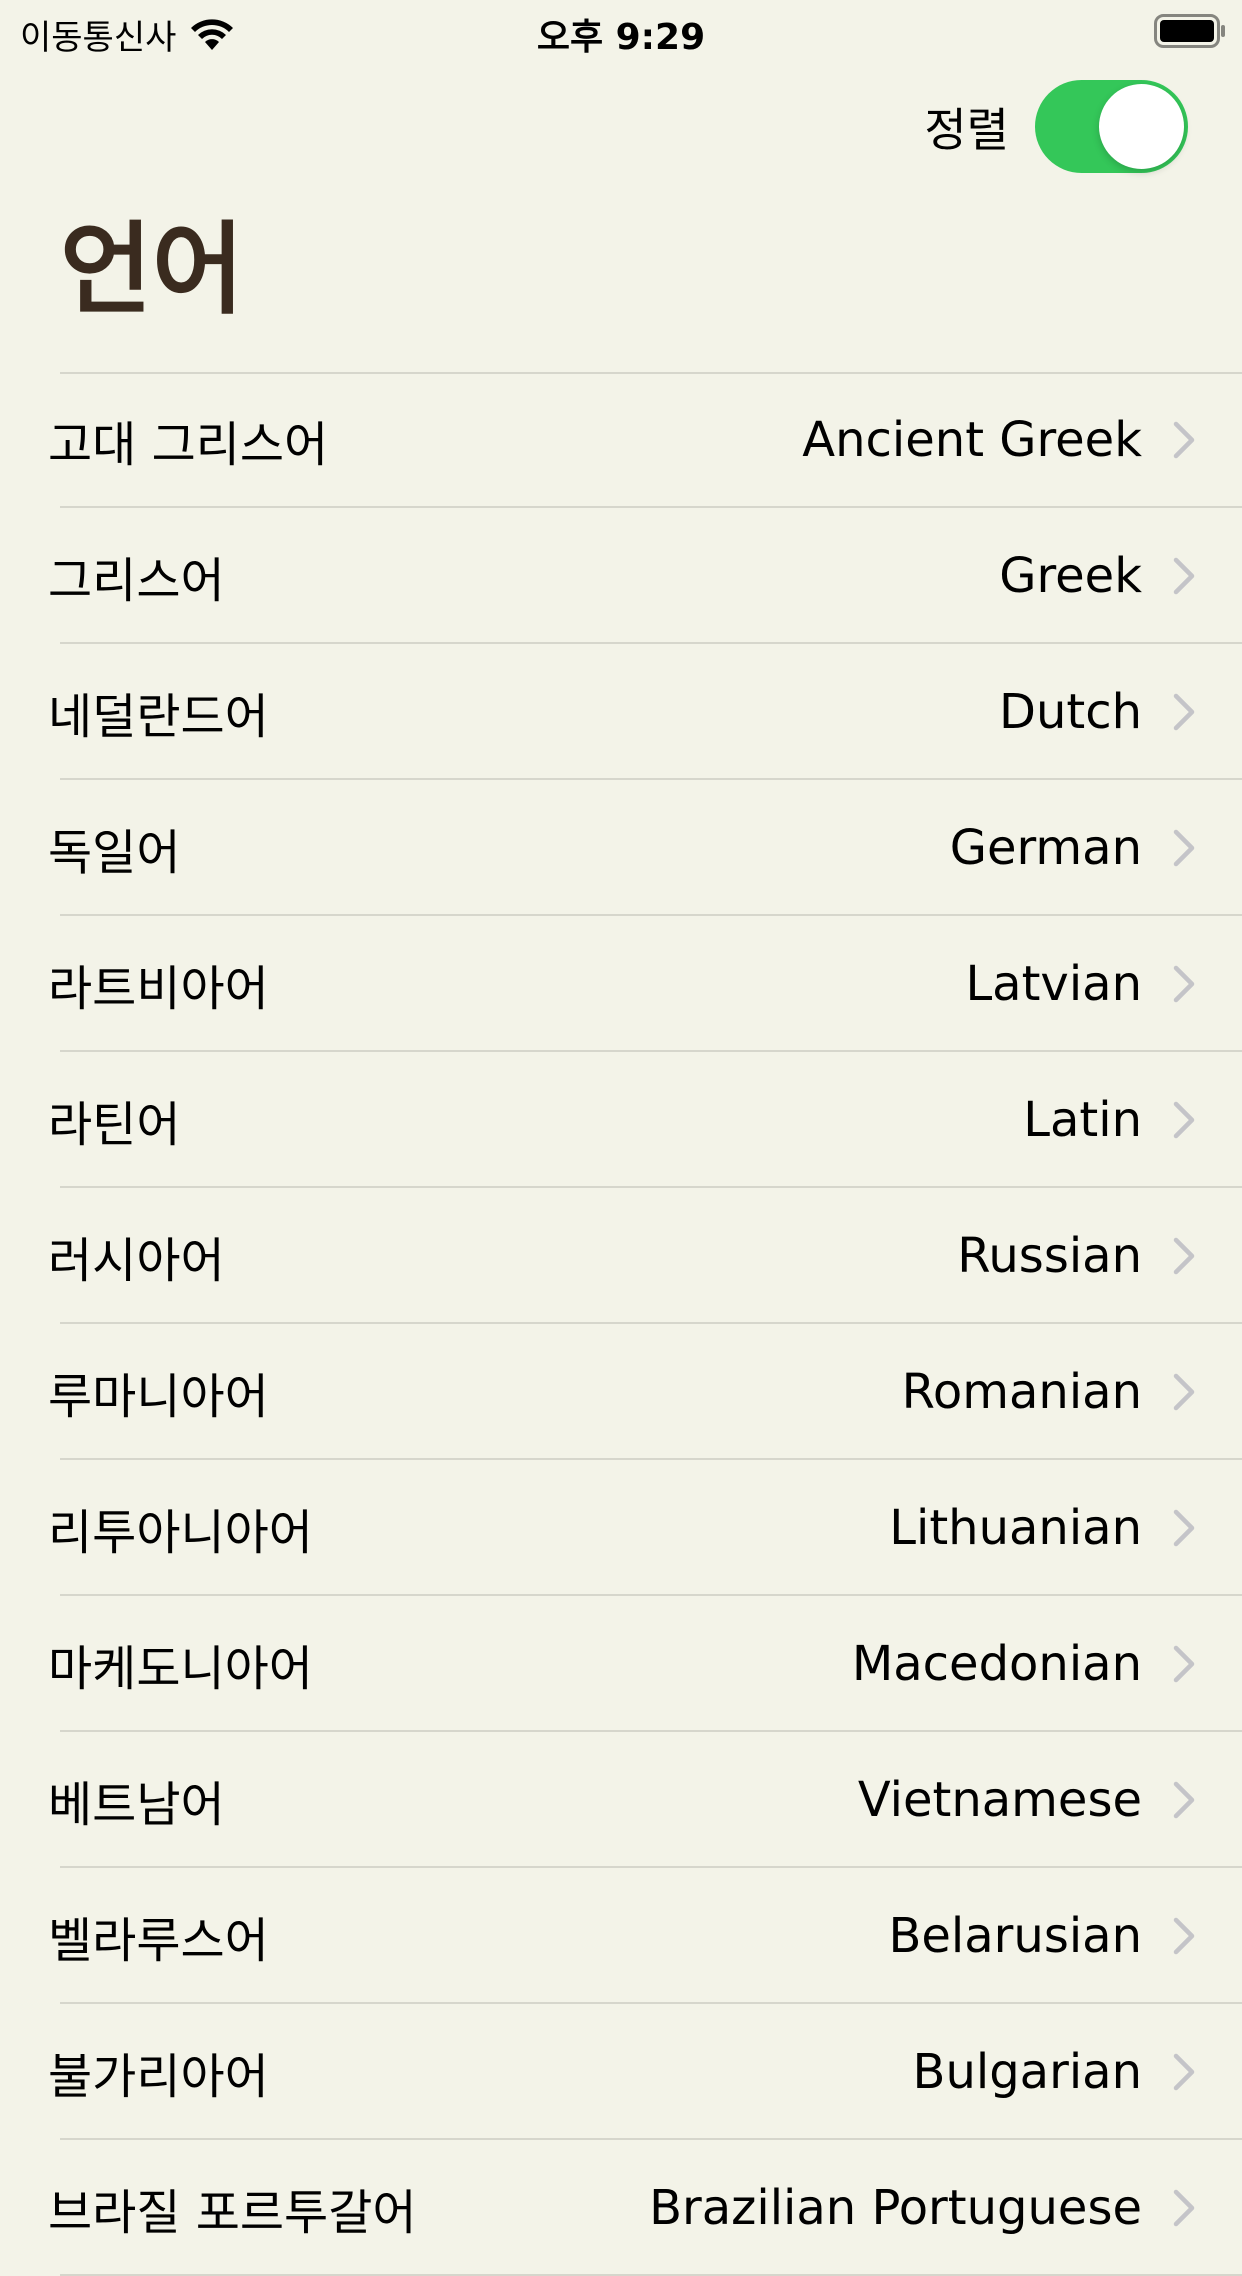  I want to click on list-item: 마케도니아어 Macedonian, so click(621, 1664).